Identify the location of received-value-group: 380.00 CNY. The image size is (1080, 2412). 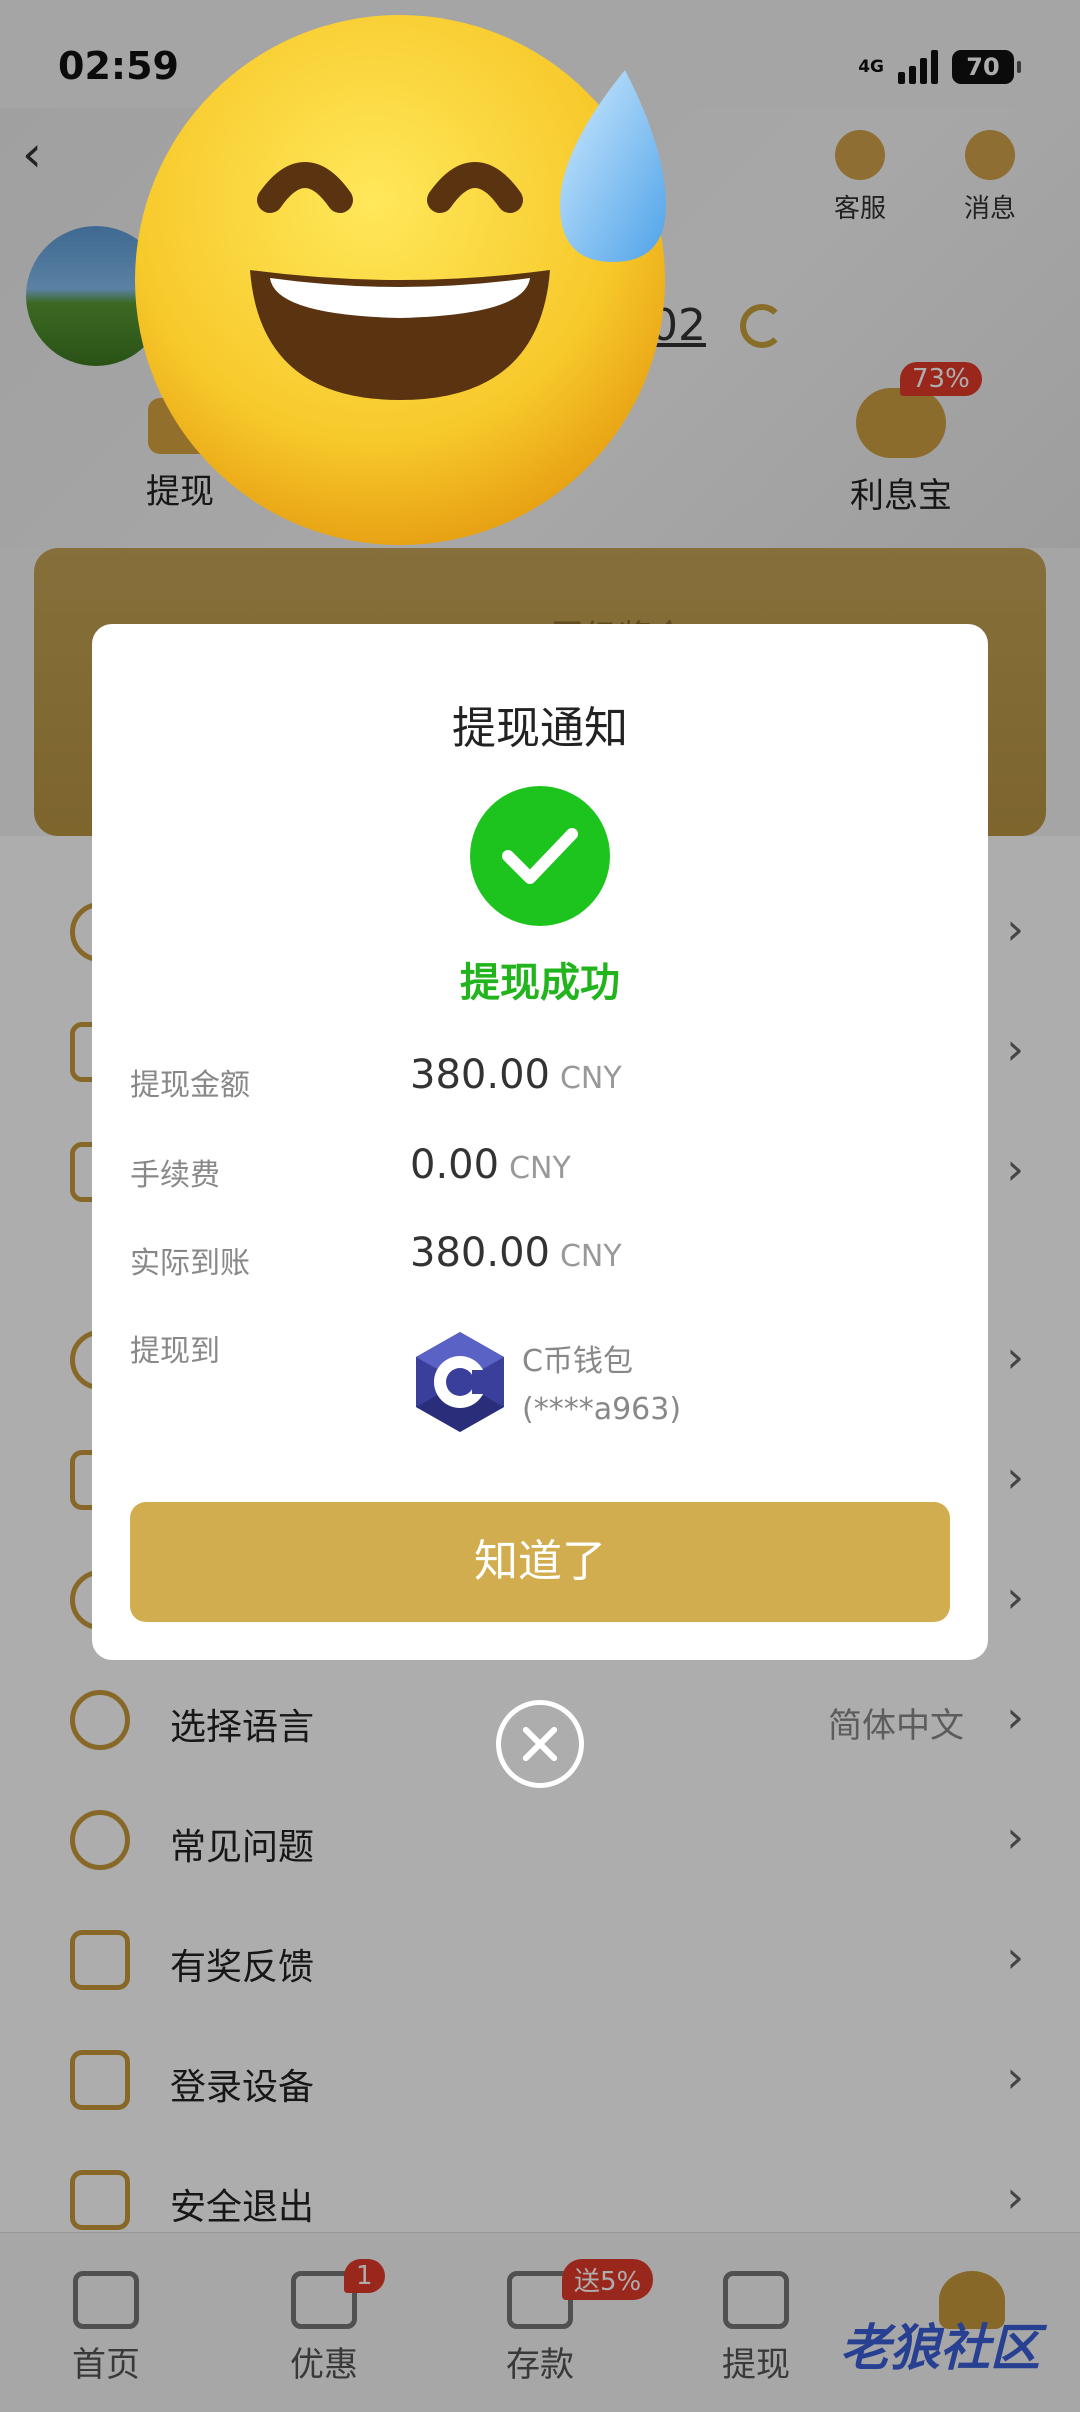
(516, 1253).